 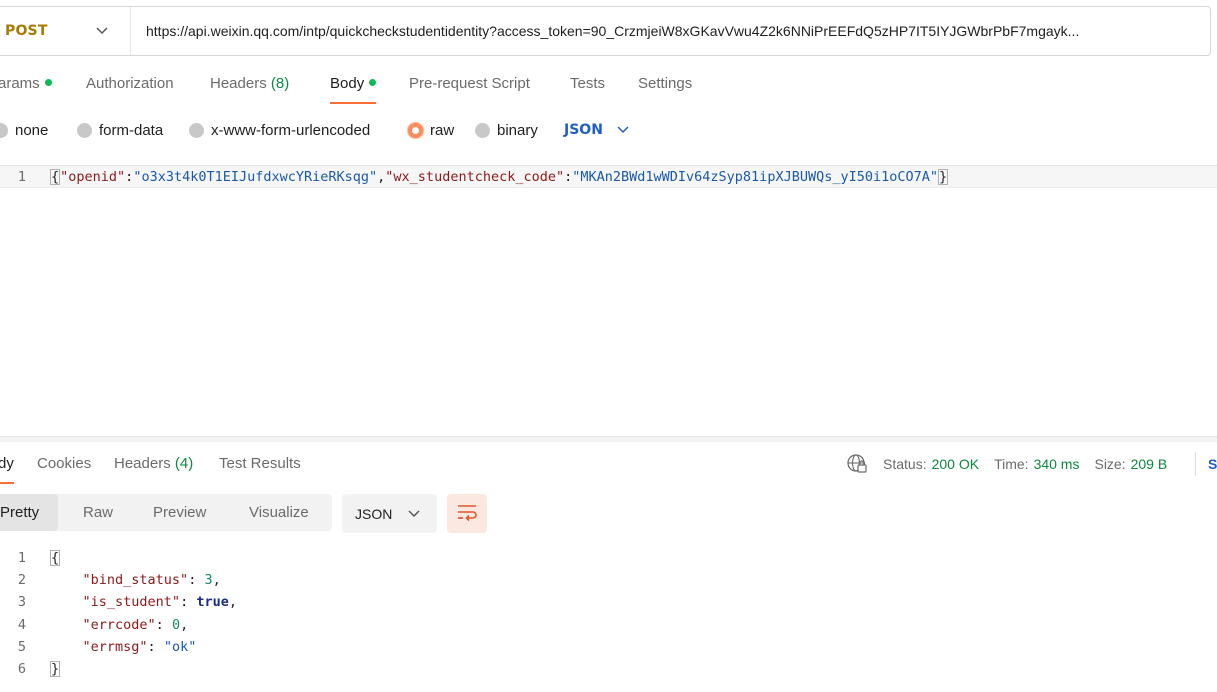 I want to click on tab-response-body: dy, so click(x=7, y=468).